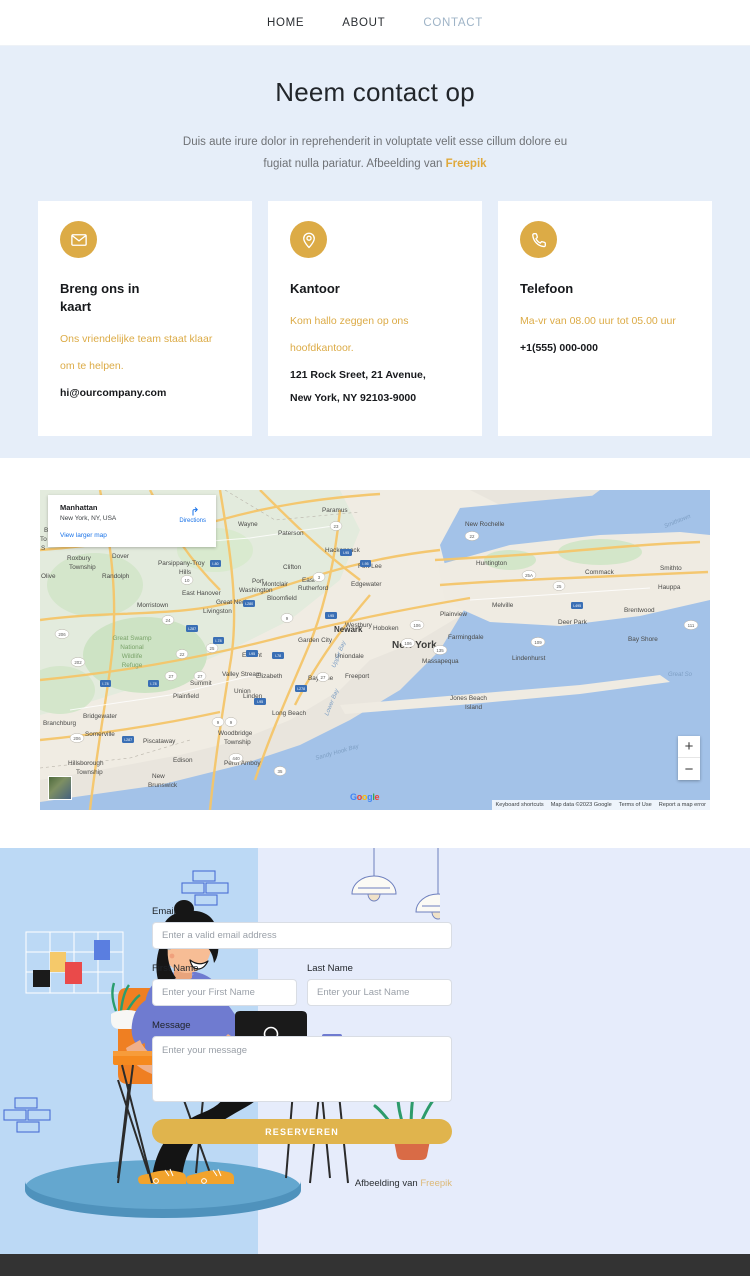 This screenshot has height=1276, width=750. I want to click on svg-text: Livingston, so click(217, 611).